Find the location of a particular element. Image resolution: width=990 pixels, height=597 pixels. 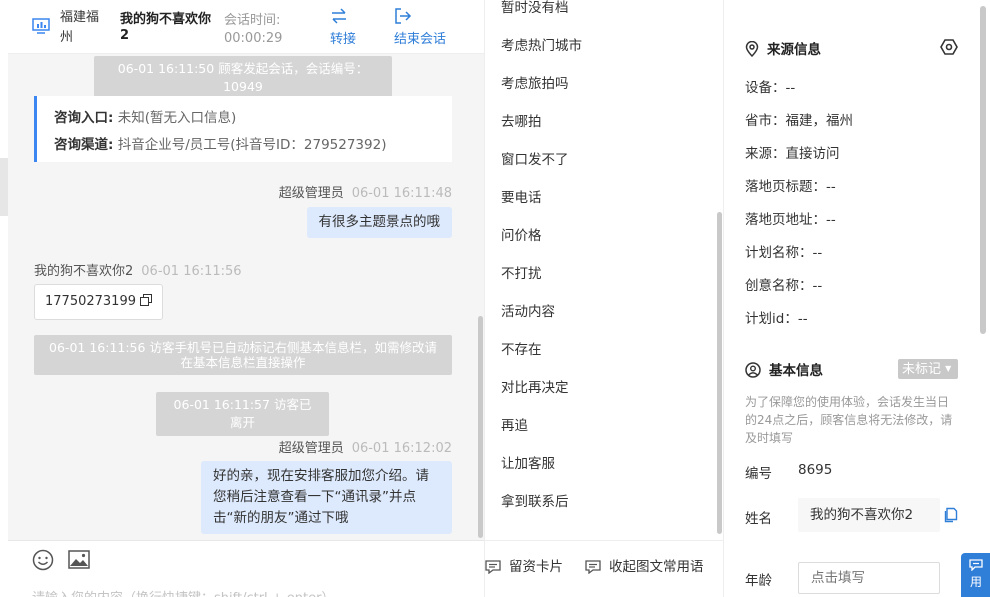

age-input is located at coordinates (869, 578).